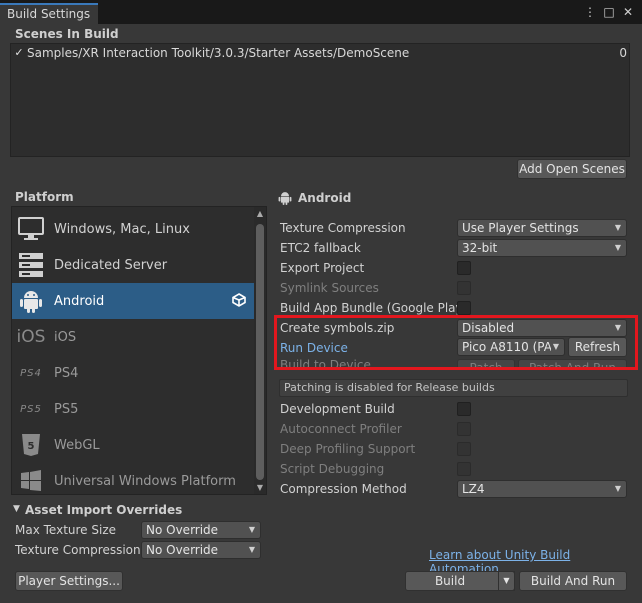 Image resolution: width=642 pixels, height=603 pixels. Describe the element at coordinates (77, 445) in the screenshot. I see `platform-label: WebGL` at that location.